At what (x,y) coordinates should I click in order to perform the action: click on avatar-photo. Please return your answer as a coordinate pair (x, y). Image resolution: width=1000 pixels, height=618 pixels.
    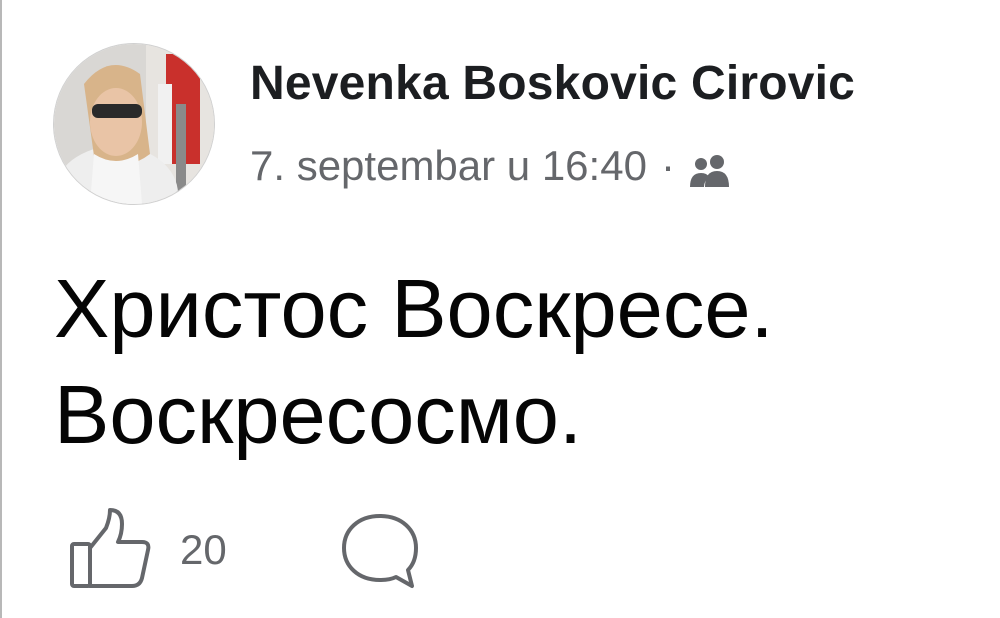
    Looking at the image, I should click on (134, 124).